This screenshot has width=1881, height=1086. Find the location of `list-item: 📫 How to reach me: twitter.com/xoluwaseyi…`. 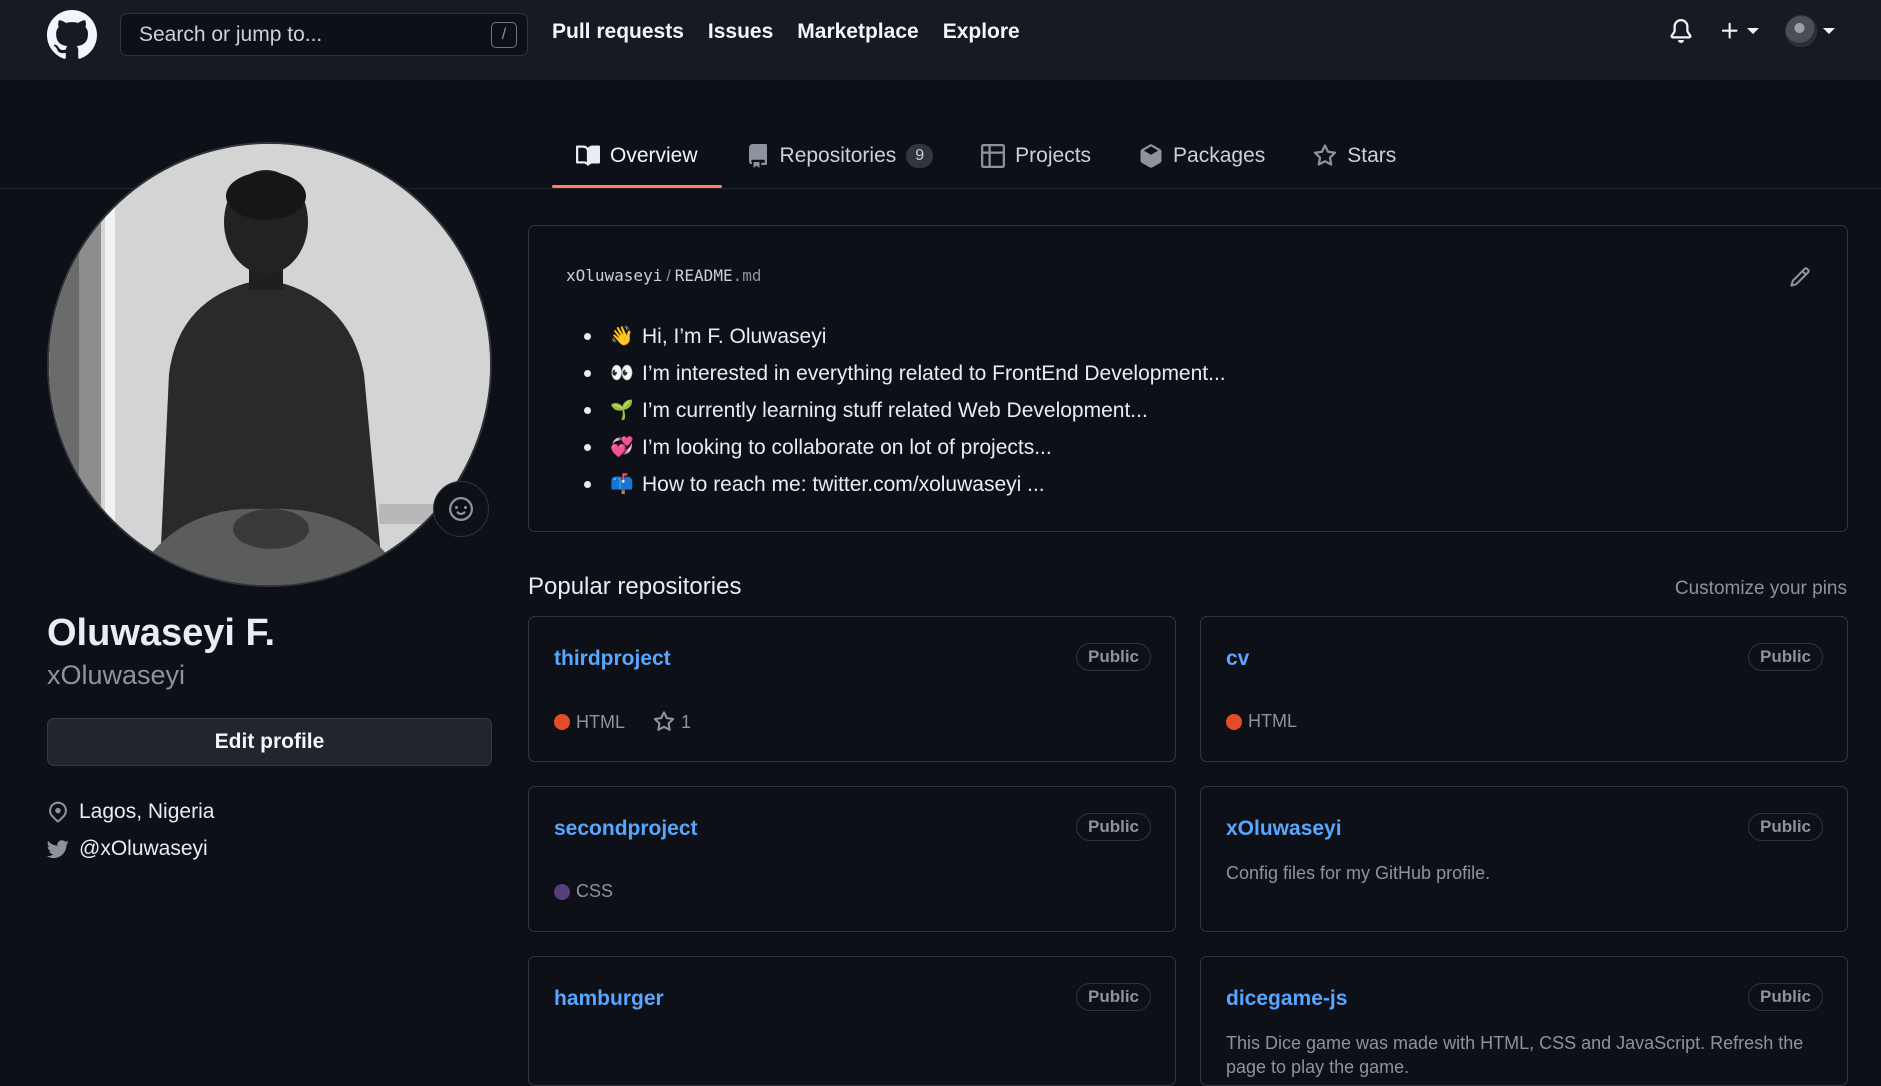

list-item: 📫 How to reach me: twitter.com/xoluwaseyi… is located at coordinates (905, 484).